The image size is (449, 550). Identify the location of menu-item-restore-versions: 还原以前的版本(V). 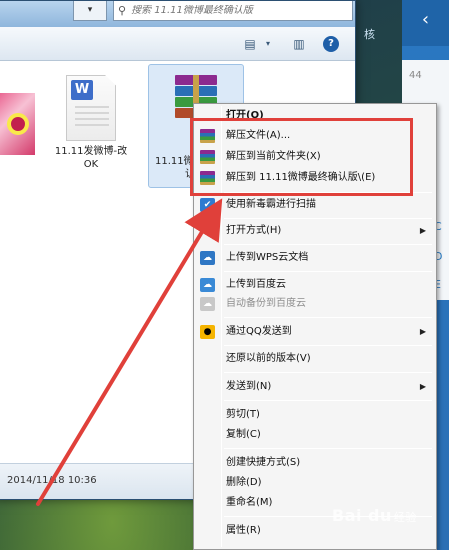
(315, 359).